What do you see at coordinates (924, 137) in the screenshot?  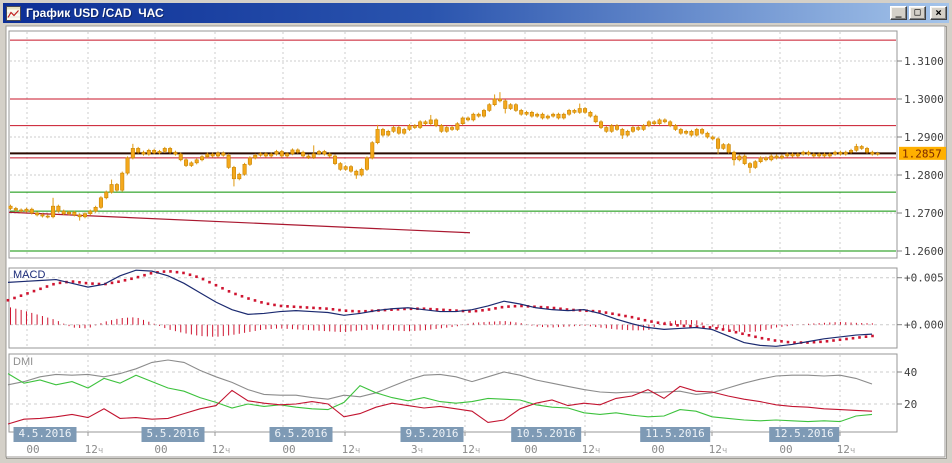 I see `price-axis-label: 1.2900` at bounding box center [924, 137].